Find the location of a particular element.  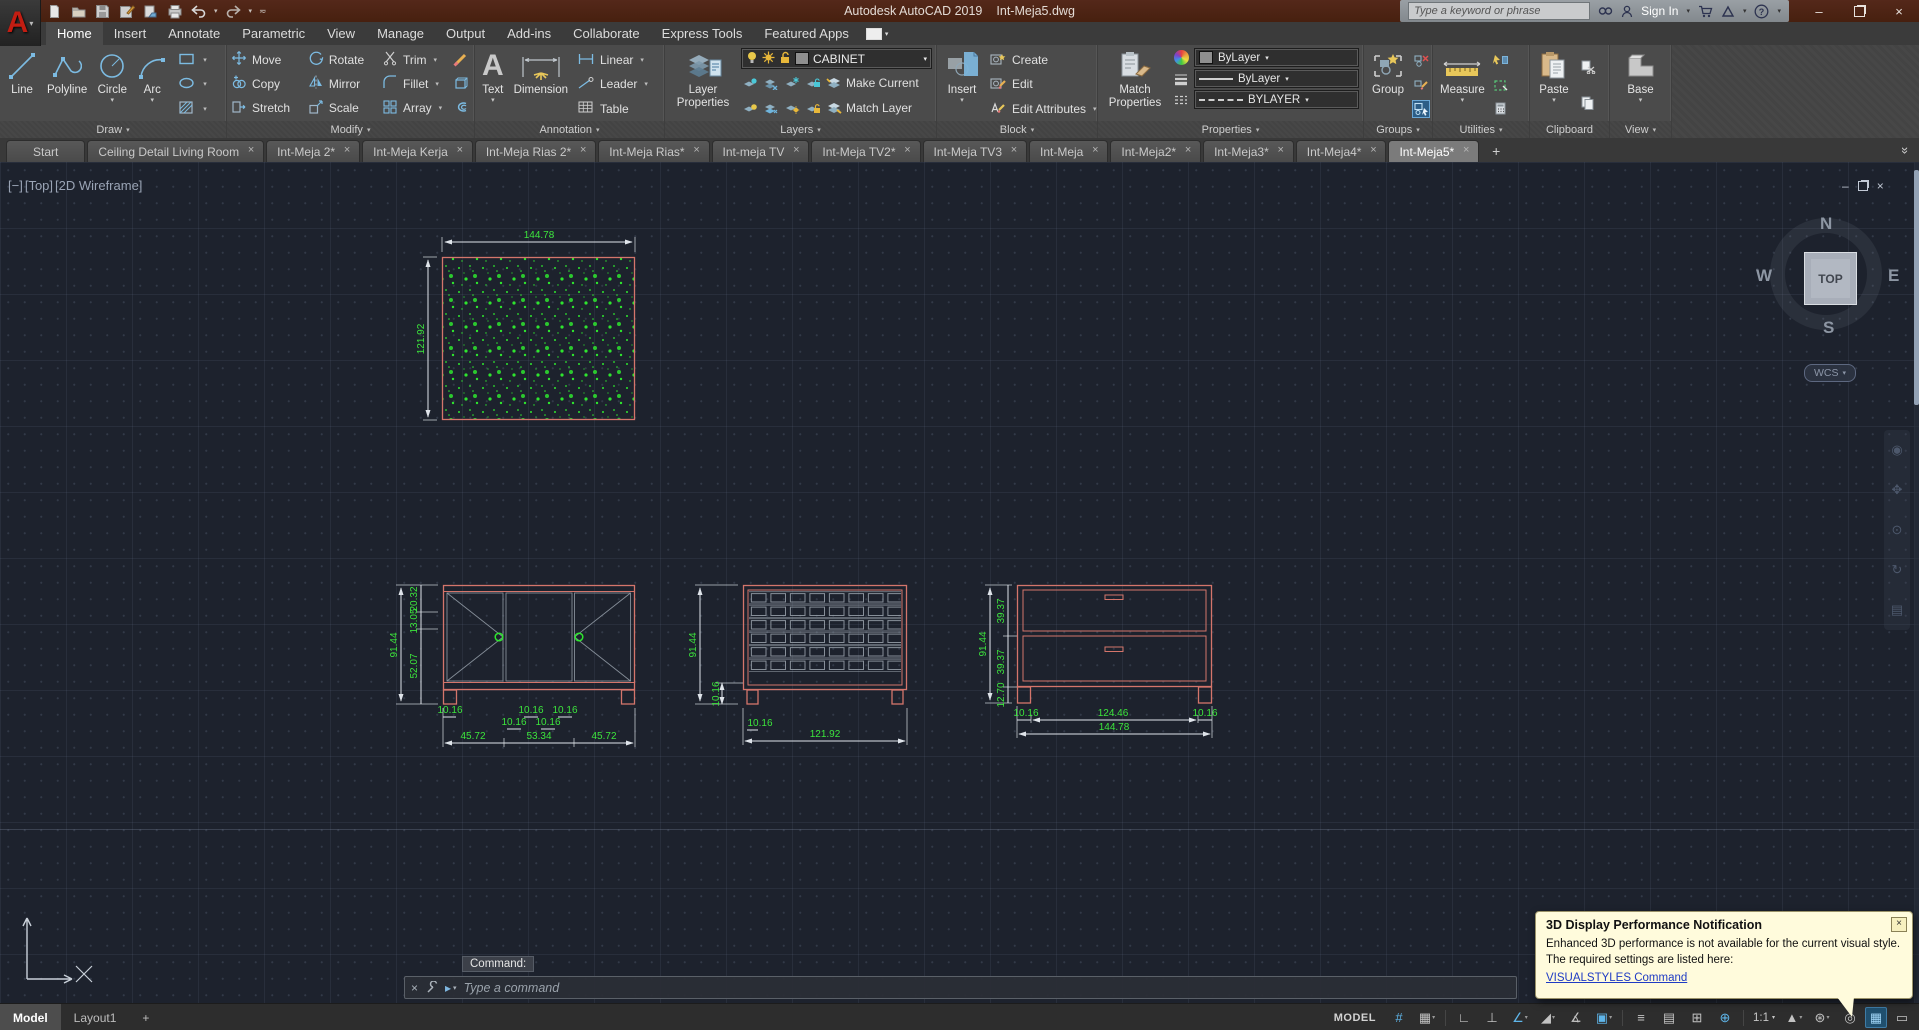

ungroup-icon is located at coordinates (1421, 60).